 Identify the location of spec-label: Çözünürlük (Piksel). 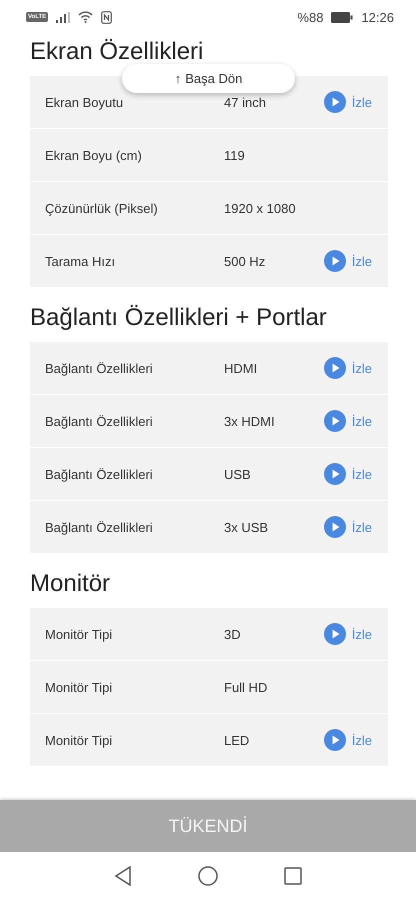
(102, 208).